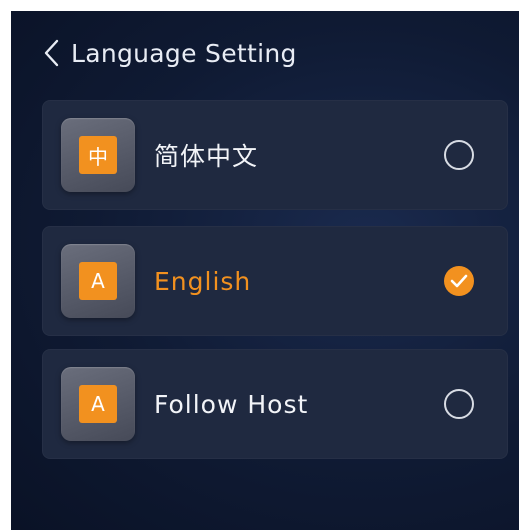 The width and height of the screenshot is (530, 530). Describe the element at coordinates (203, 281) in the screenshot. I see `language-option-label: English` at that location.